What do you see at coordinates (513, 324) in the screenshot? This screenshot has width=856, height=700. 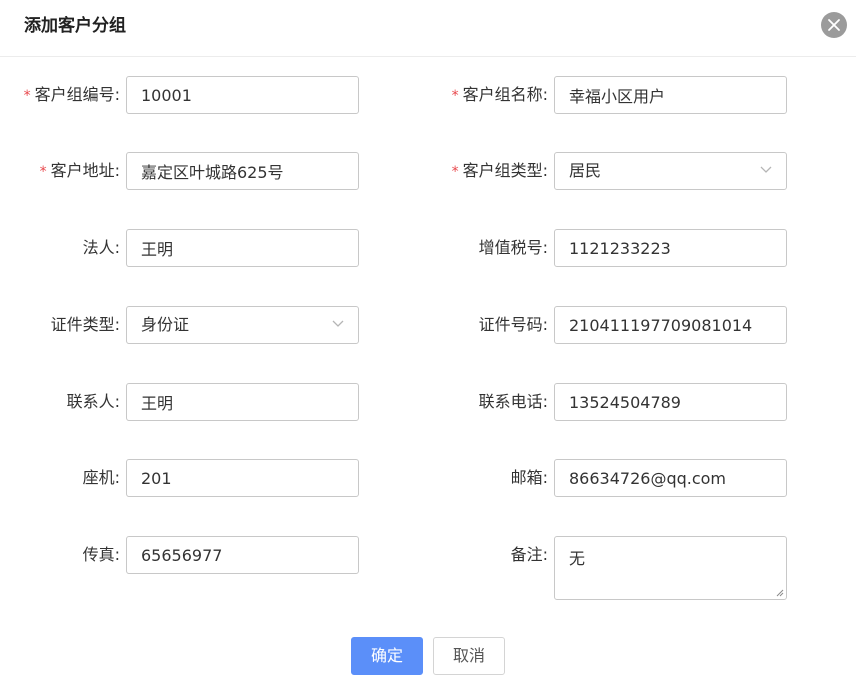 I see `id-no-label: 证件号码:` at bounding box center [513, 324].